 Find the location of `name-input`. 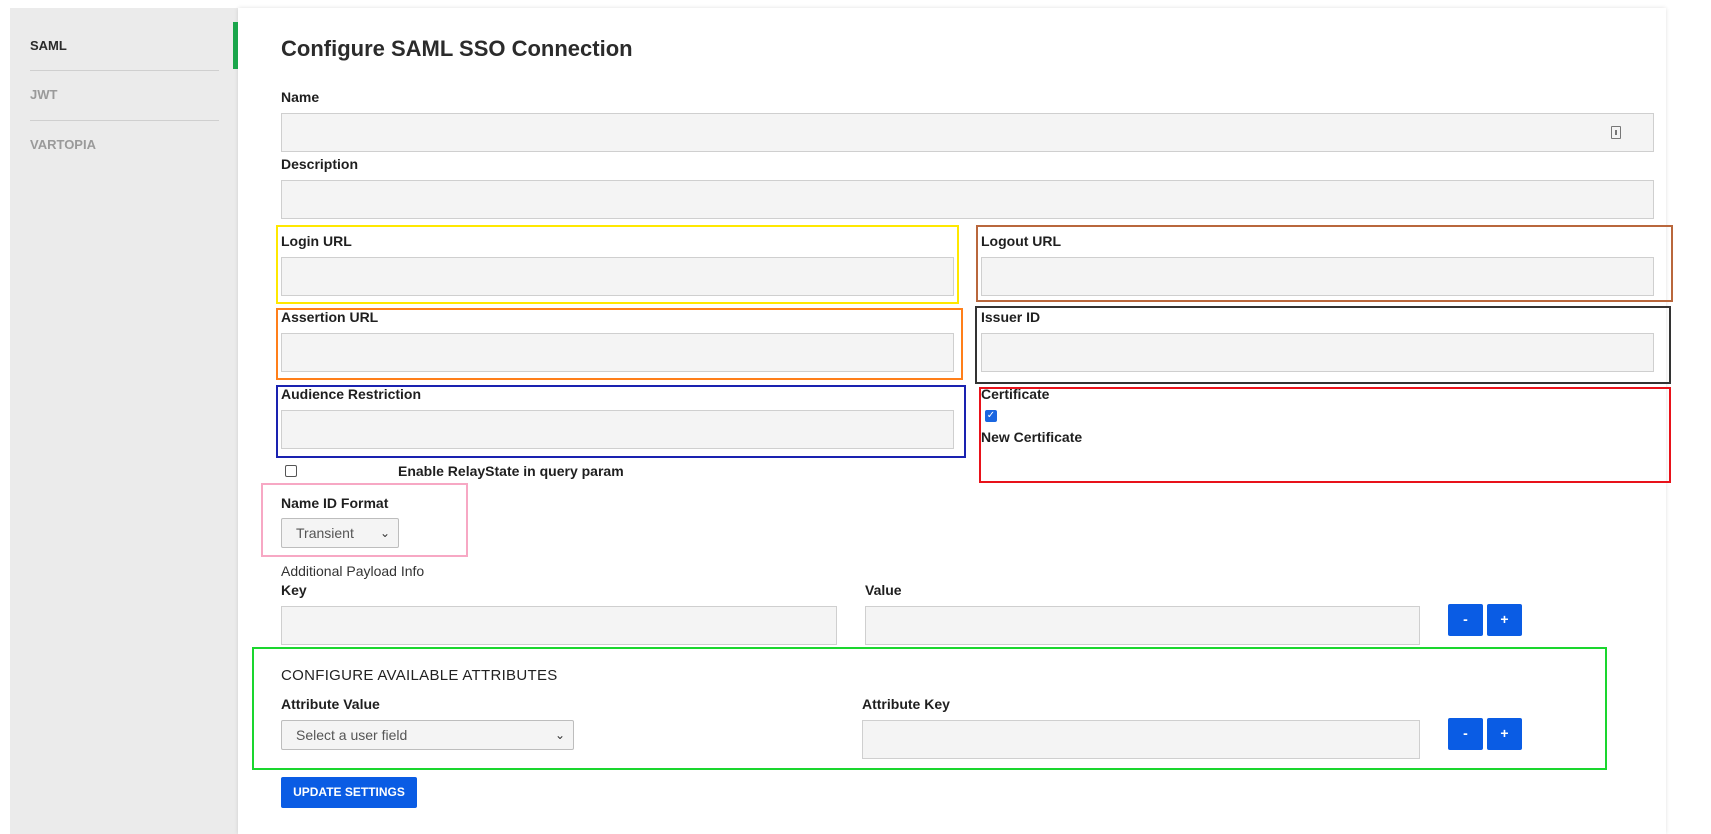

name-input is located at coordinates (967, 132).